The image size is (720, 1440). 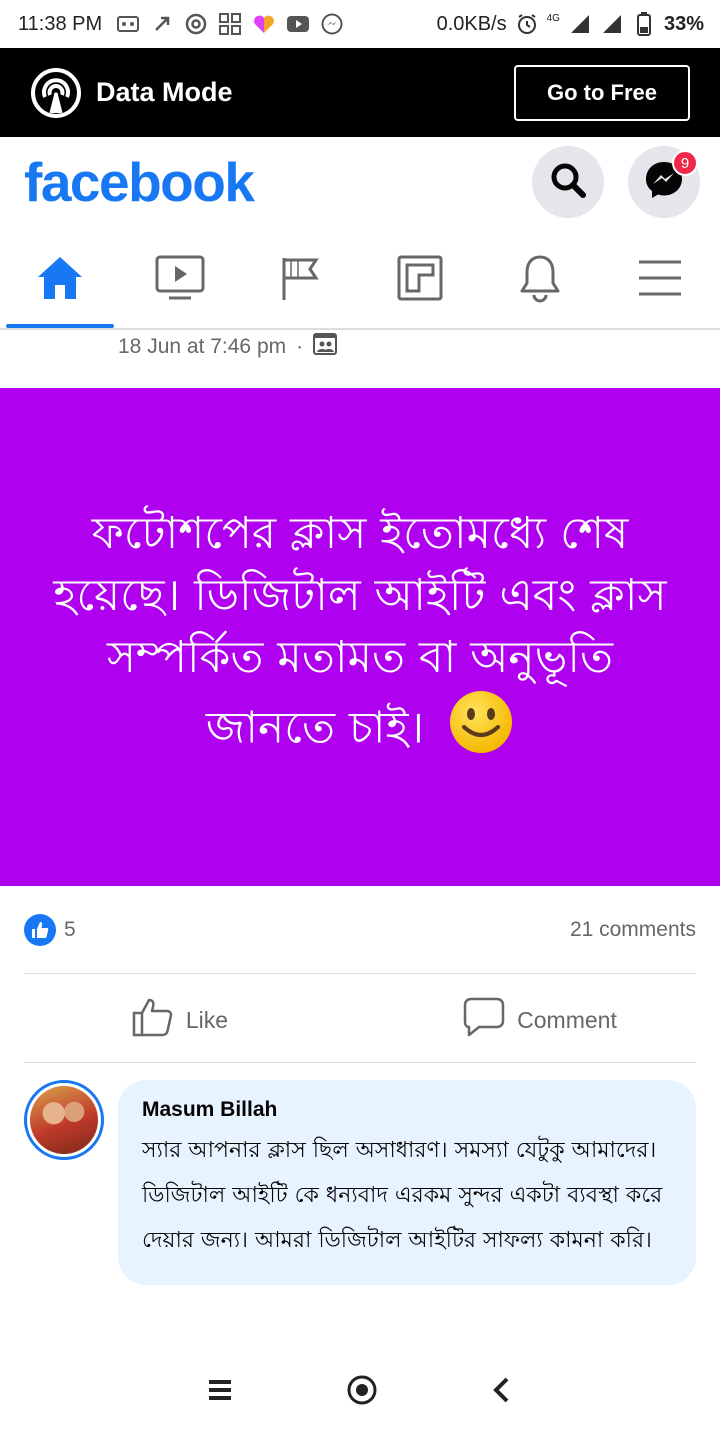 What do you see at coordinates (567, 1019) in the screenshot?
I see `comment-button-label: Comment` at bounding box center [567, 1019].